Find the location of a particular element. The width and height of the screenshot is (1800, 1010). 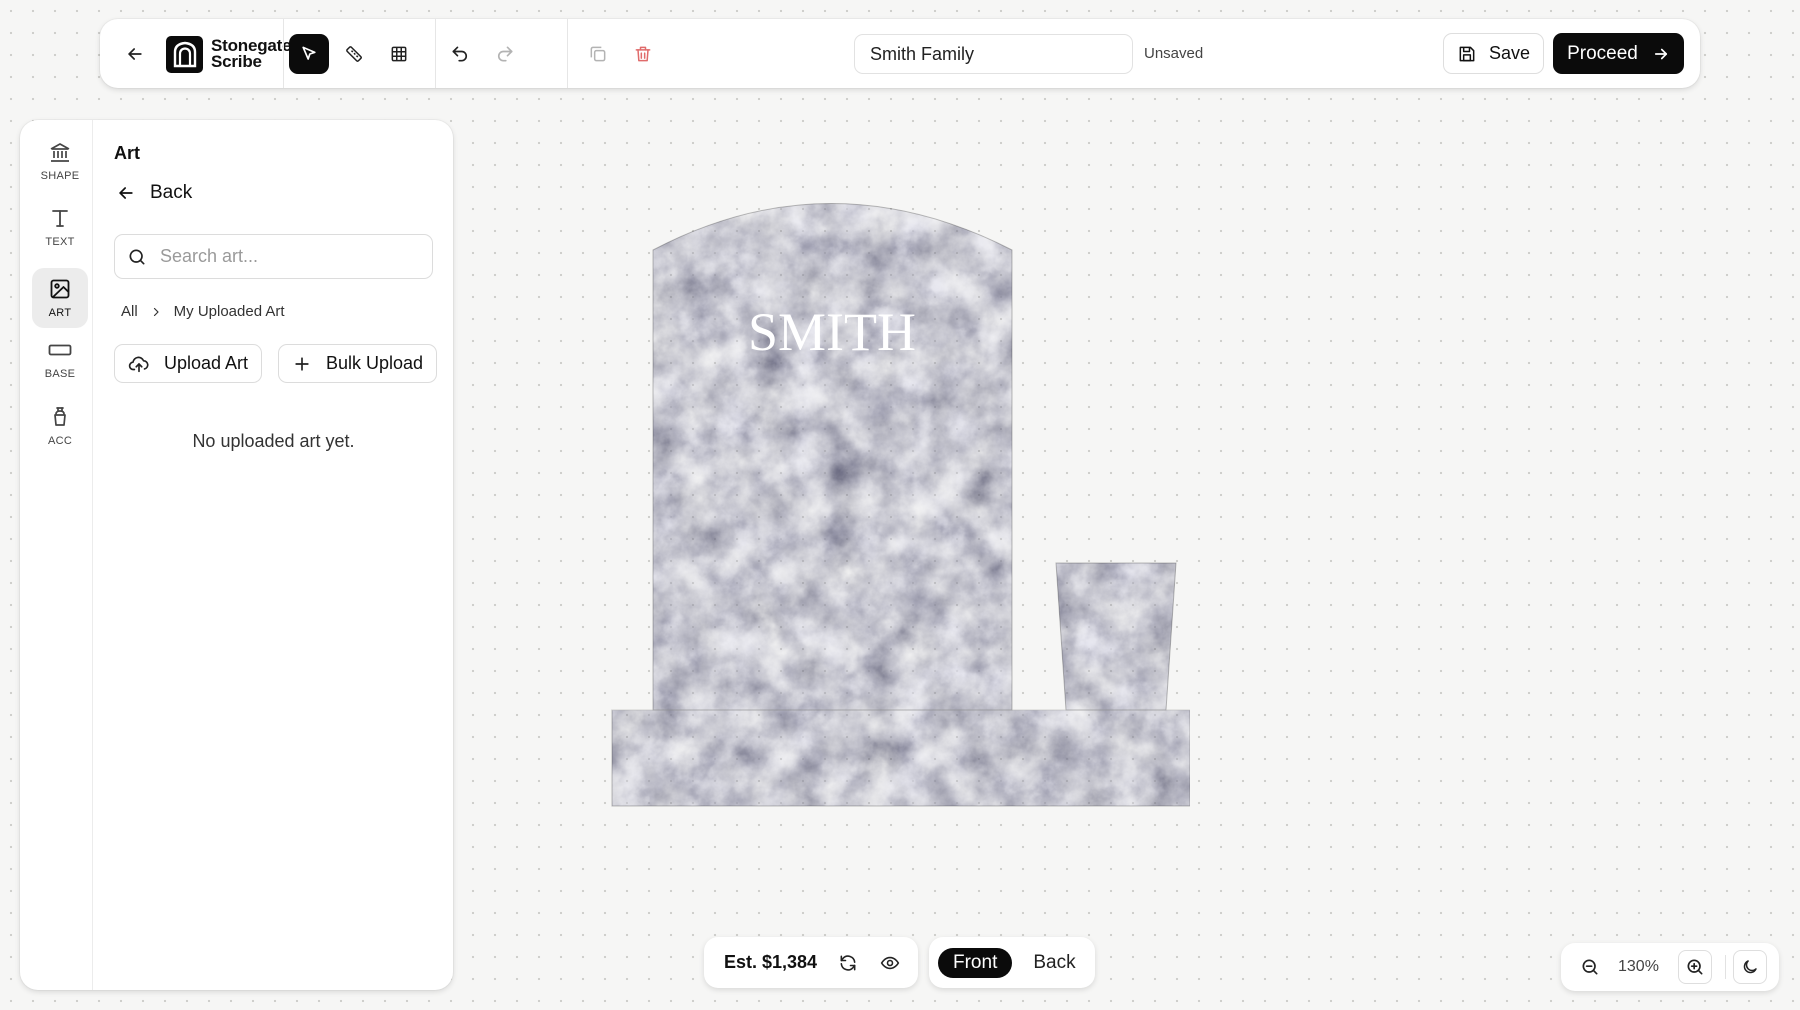

side-toggle: Front Back is located at coordinates (1012, 962).